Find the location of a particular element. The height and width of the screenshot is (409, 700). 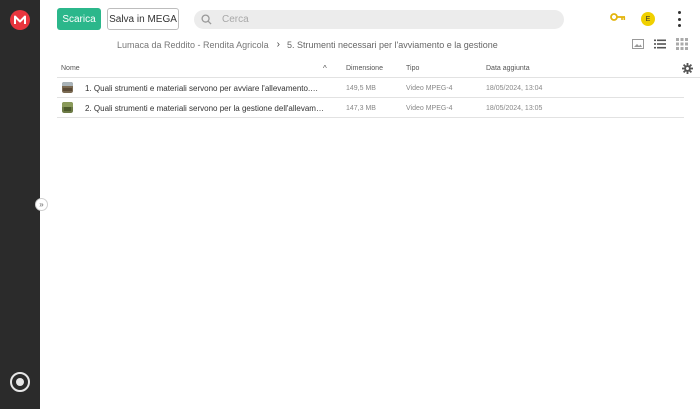

list-view-icon is located at coordinates (660, 44).